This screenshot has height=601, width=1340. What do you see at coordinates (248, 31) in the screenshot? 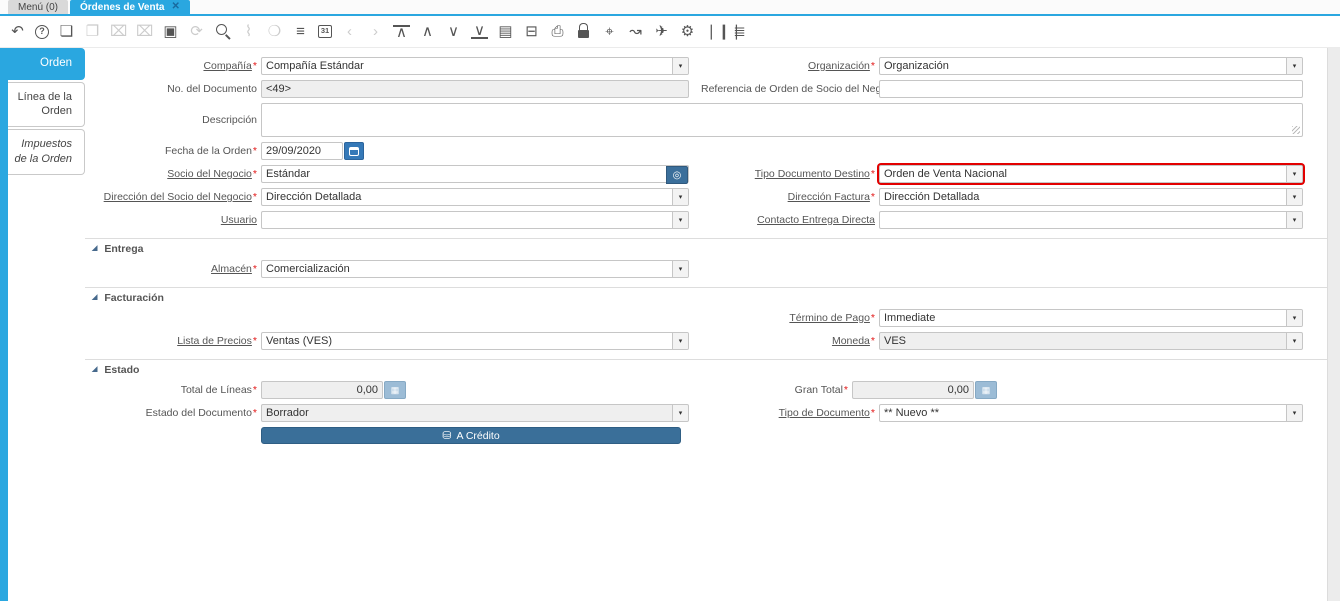
I see `attachment-icon: ⌇` at bounding box center [248, 31].